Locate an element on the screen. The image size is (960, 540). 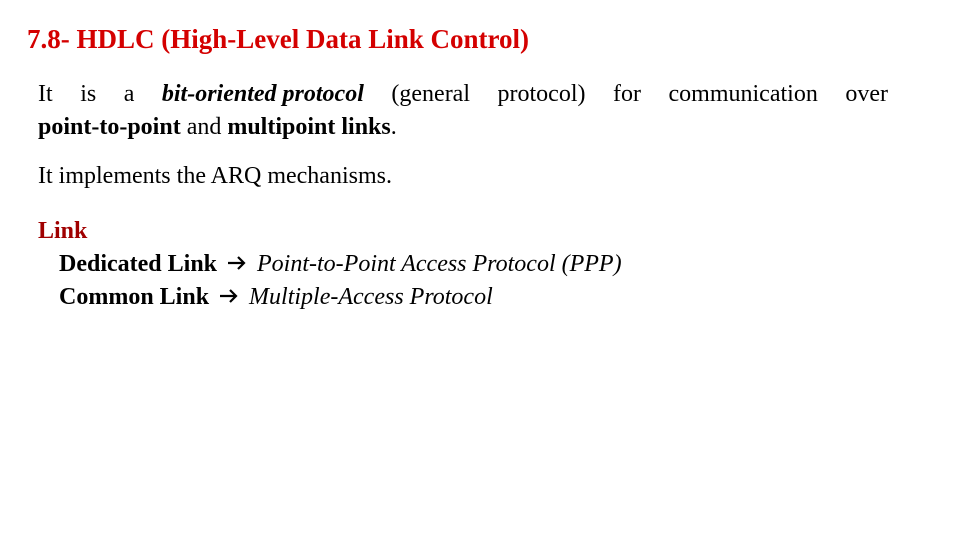
emphasis-point-to-point: point-to-point is located at coordinates (109, 127).